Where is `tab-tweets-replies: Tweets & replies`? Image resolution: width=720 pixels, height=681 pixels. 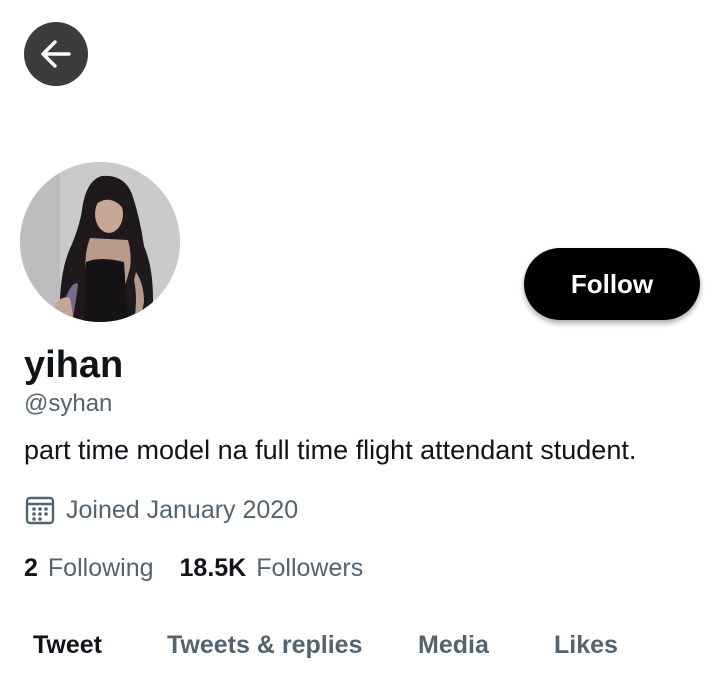 tab-tweets-replies: Tweets & replies is located at coordinates (264, 645).